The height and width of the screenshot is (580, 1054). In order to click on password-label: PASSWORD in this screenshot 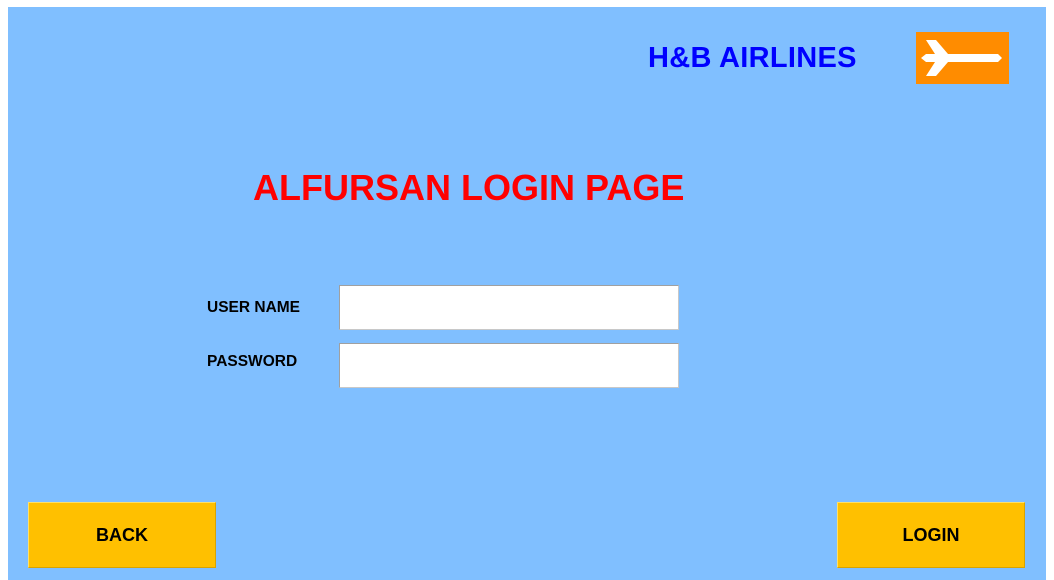, I will do `click(252, 361)`.